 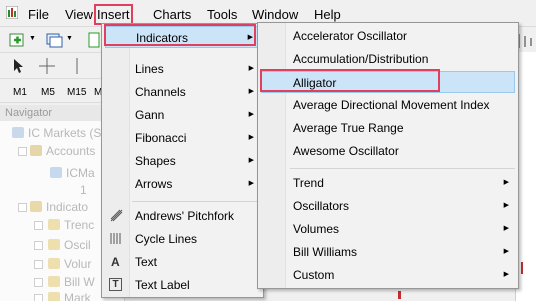 What do you see at coordinates (38, 14) in the screenshot?
I see `menu-file: File` at bounding box center [38, 14].